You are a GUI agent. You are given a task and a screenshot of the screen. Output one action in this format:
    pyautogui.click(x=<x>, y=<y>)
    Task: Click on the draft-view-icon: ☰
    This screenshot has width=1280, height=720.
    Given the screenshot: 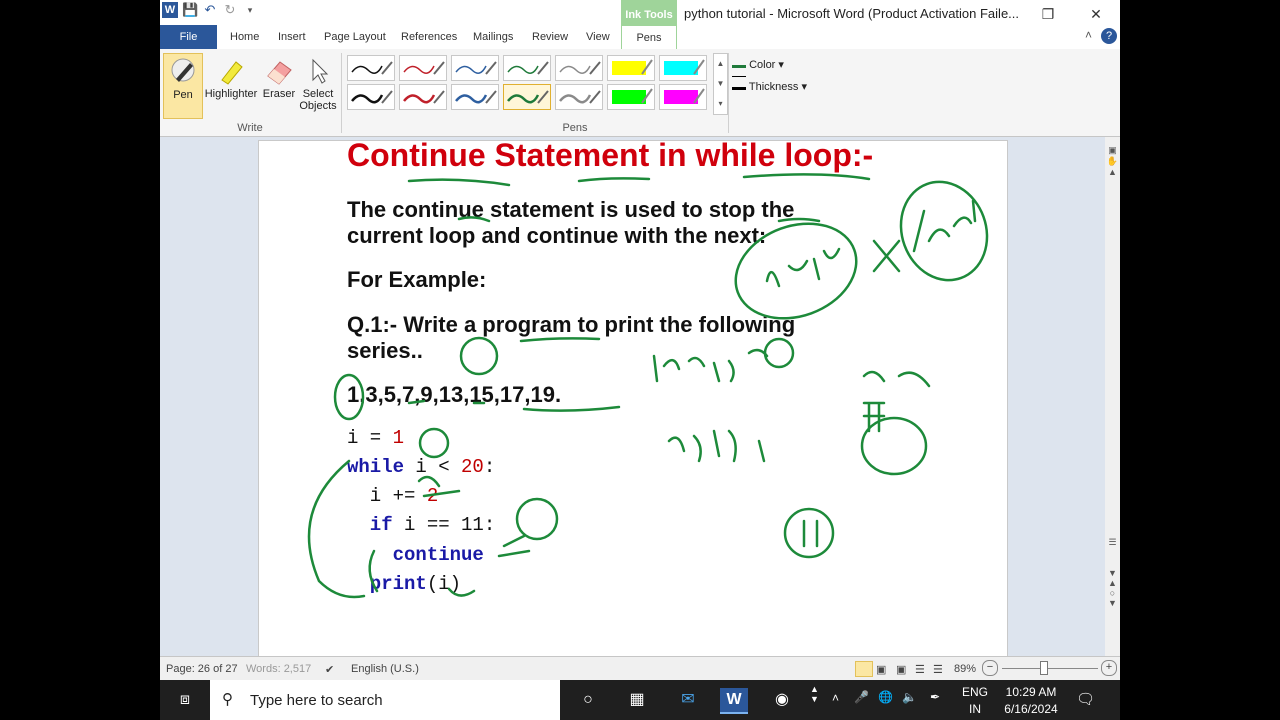 What is the action you would take?
    pyautogui.click(x=938, y=669)
    